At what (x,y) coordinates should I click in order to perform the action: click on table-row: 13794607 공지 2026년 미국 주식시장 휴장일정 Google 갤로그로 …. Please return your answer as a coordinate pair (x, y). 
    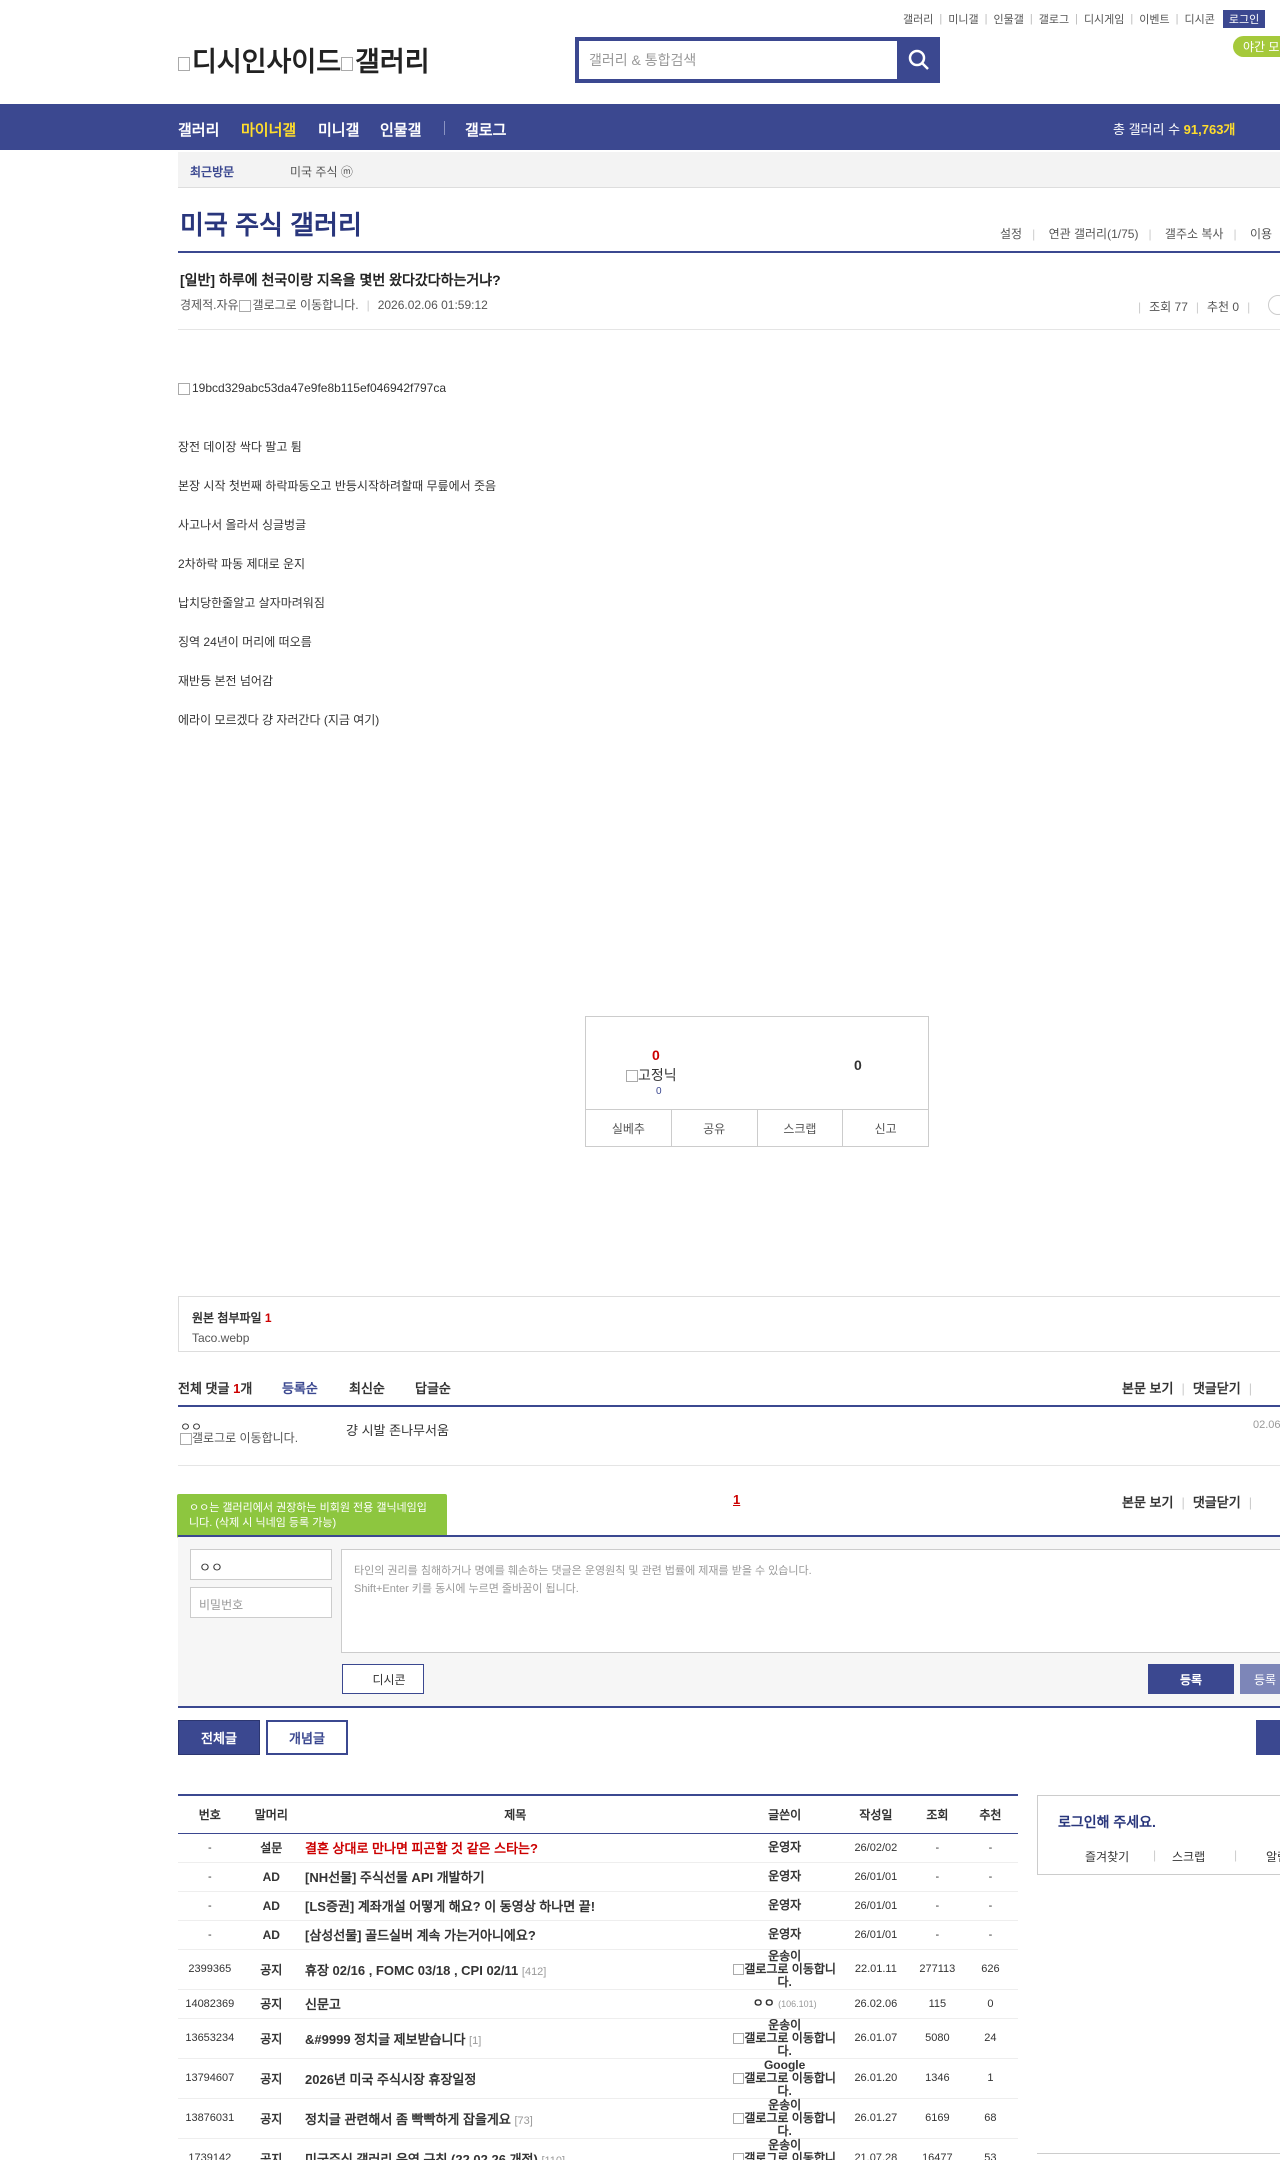
    Looking at the image, I should click on (598, 2078).